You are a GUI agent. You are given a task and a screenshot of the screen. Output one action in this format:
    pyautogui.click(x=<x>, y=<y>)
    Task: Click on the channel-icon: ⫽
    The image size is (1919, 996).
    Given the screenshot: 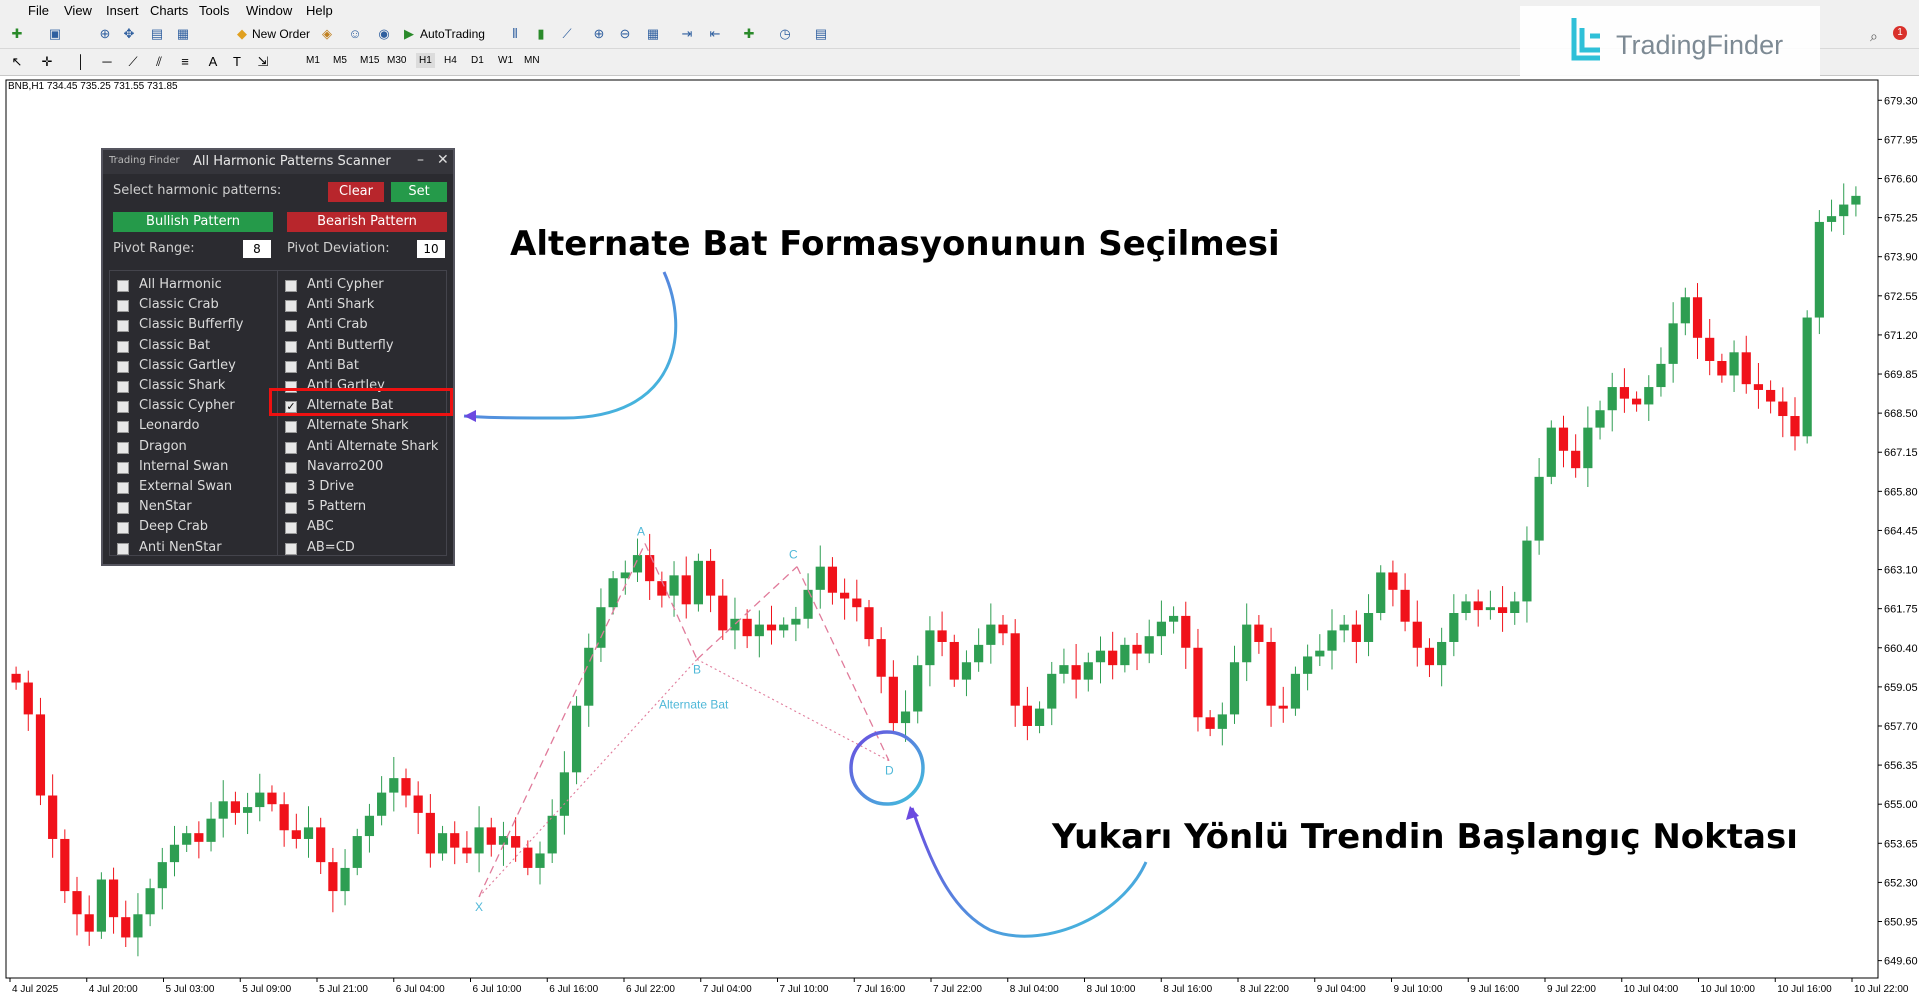 What is the action you would take?
    pyautogui.click(x=159, y=62)
    